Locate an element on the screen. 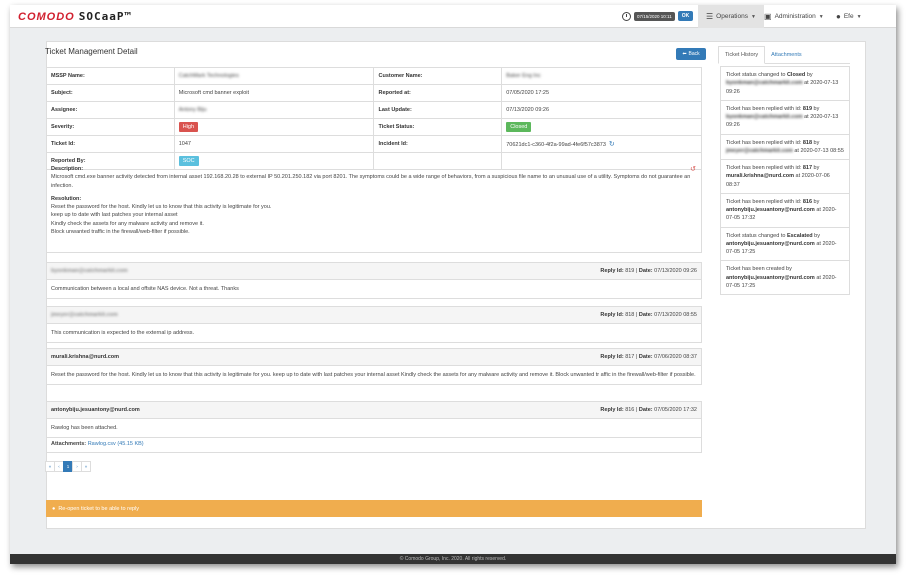  clock-icon is located at coordinates (626, 16).